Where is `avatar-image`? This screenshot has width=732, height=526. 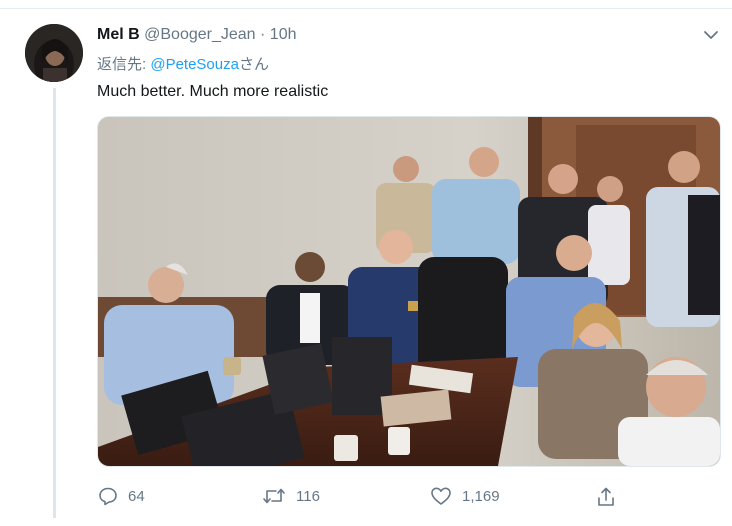
avatar-image is located at coordinates (54, 53).